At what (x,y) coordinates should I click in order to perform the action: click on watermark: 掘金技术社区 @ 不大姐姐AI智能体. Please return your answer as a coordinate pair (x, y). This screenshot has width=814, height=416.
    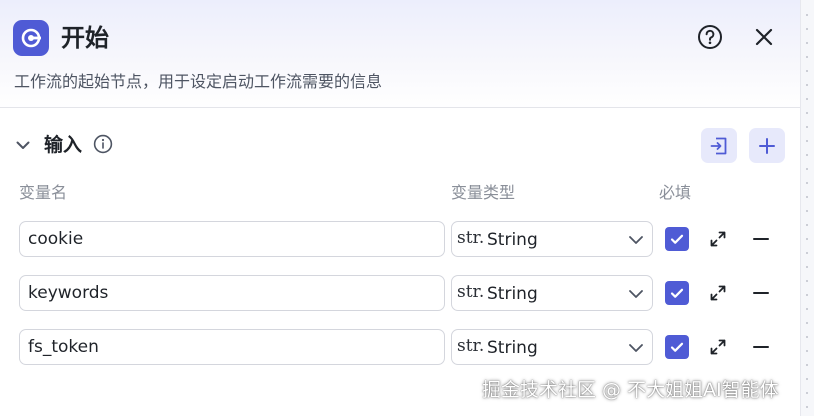
    Looking at the image, I should click on (630, 390).